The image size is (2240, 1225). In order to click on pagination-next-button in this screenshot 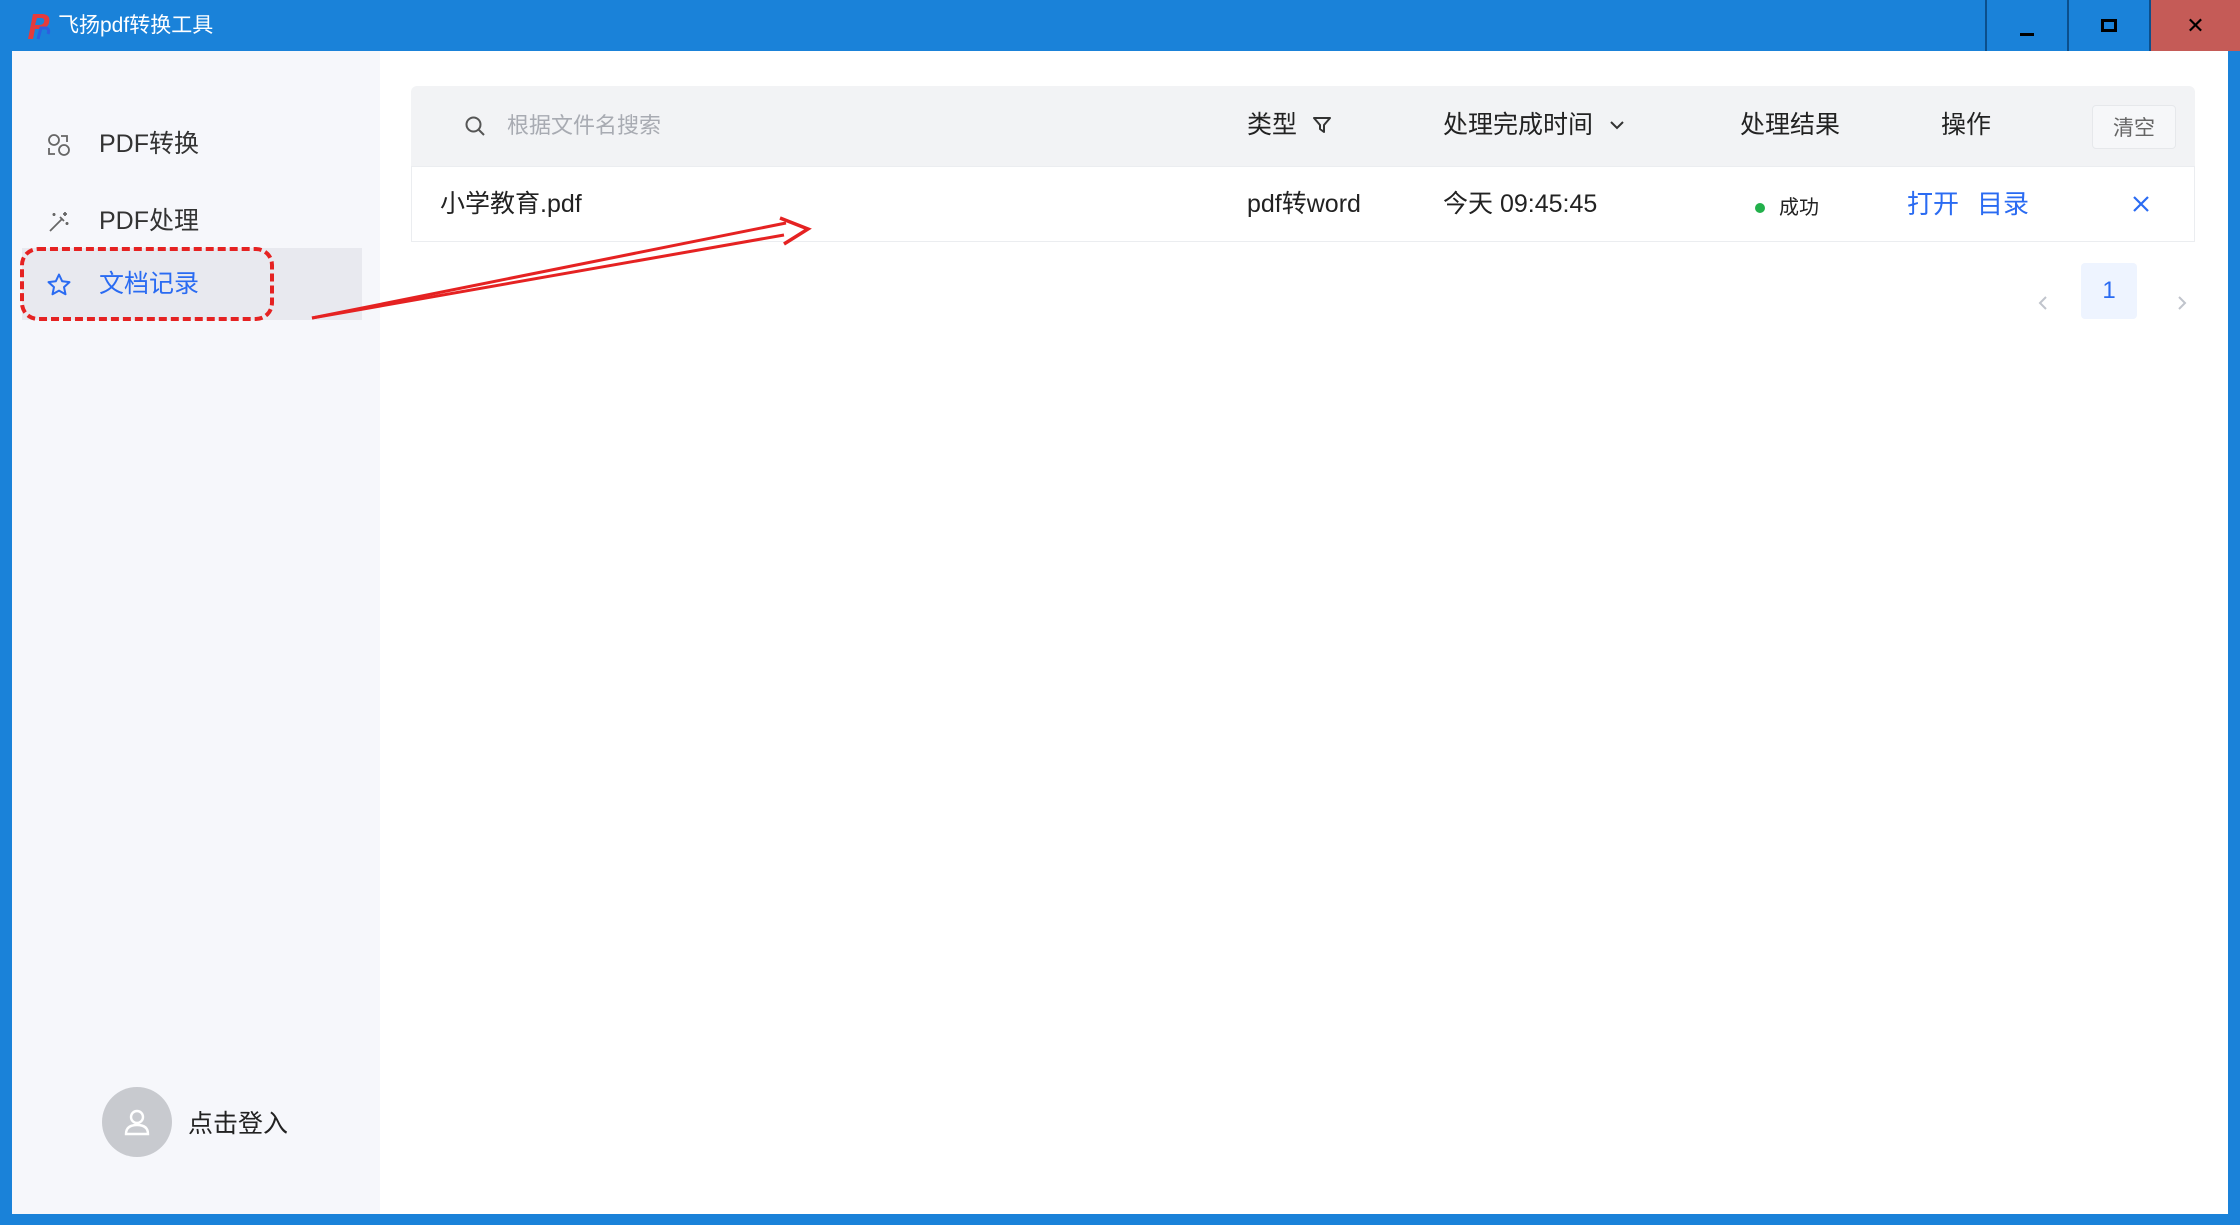, I will do `click(2181, 303)`.